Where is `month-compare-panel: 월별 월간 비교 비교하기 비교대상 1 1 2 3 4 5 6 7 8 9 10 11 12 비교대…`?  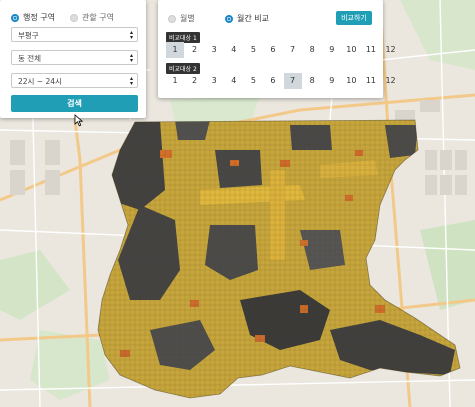
month-compare-panel: 월별 월간 비교 비교하기 비교대상 1 1 2 3 4 5 6 7 8 9 10 11 12 비교대… is located at coordinates (277, 49).